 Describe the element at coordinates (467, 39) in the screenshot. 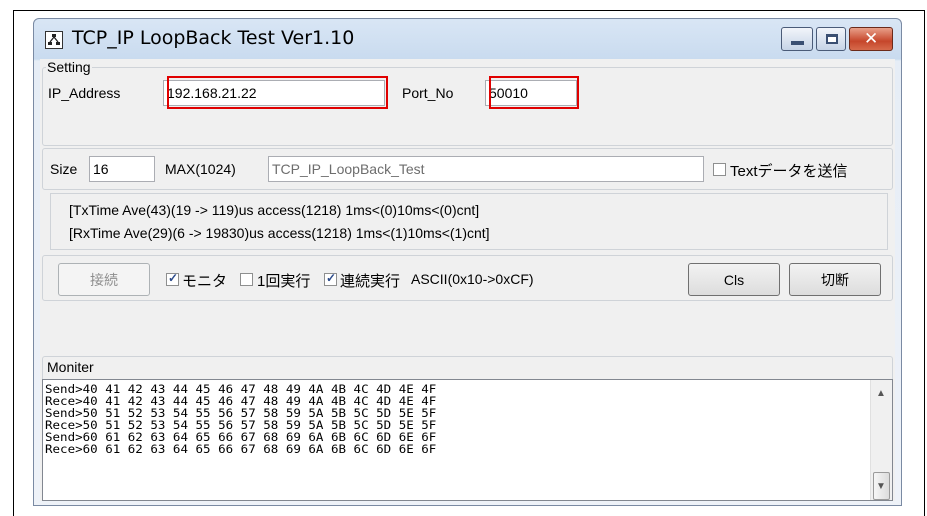

I see `title-bar: TCP_IP LoopBack Test Ver1.10 ✕` at that location.